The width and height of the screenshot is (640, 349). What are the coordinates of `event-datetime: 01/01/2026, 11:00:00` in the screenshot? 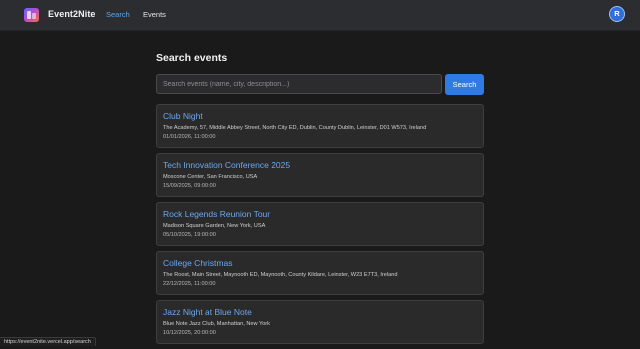 It's located at (189, 137).